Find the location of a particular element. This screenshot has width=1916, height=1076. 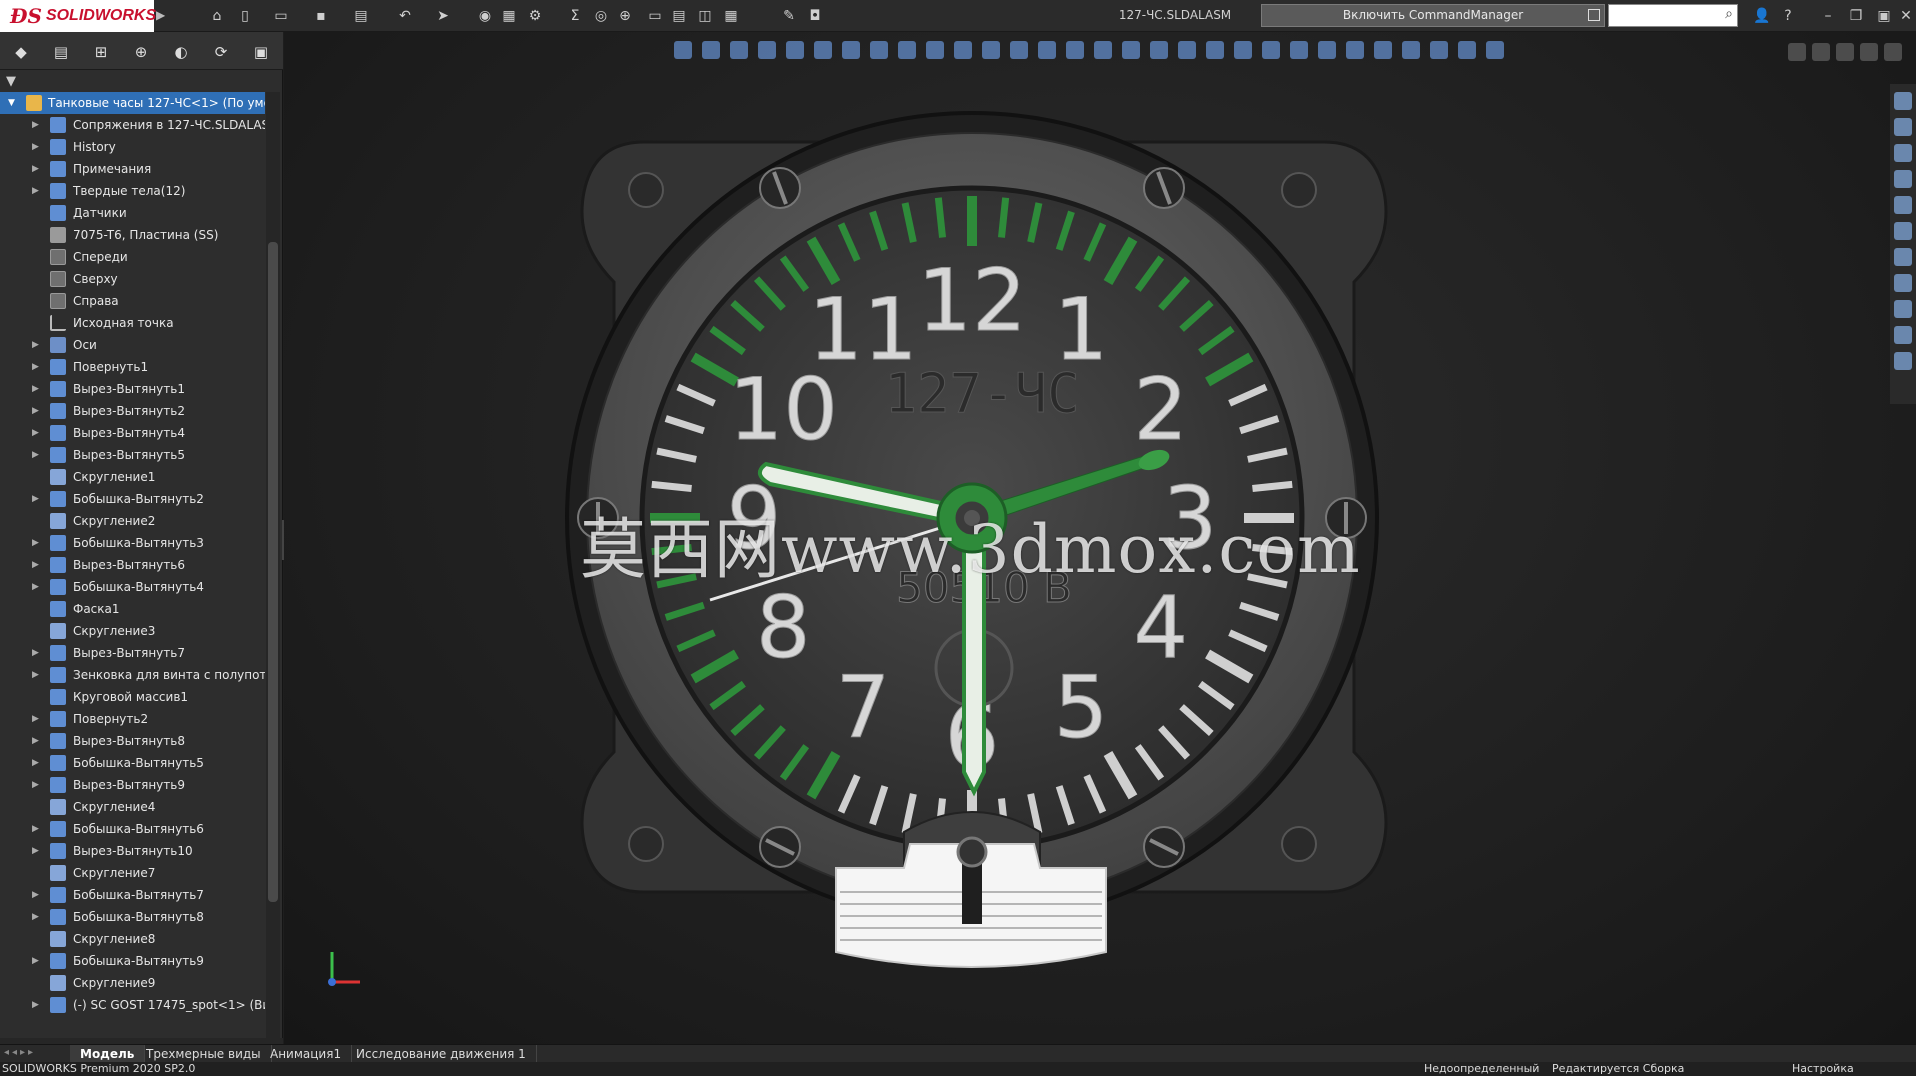

camera-icon: ◘ is located at coordinates (815, 16).